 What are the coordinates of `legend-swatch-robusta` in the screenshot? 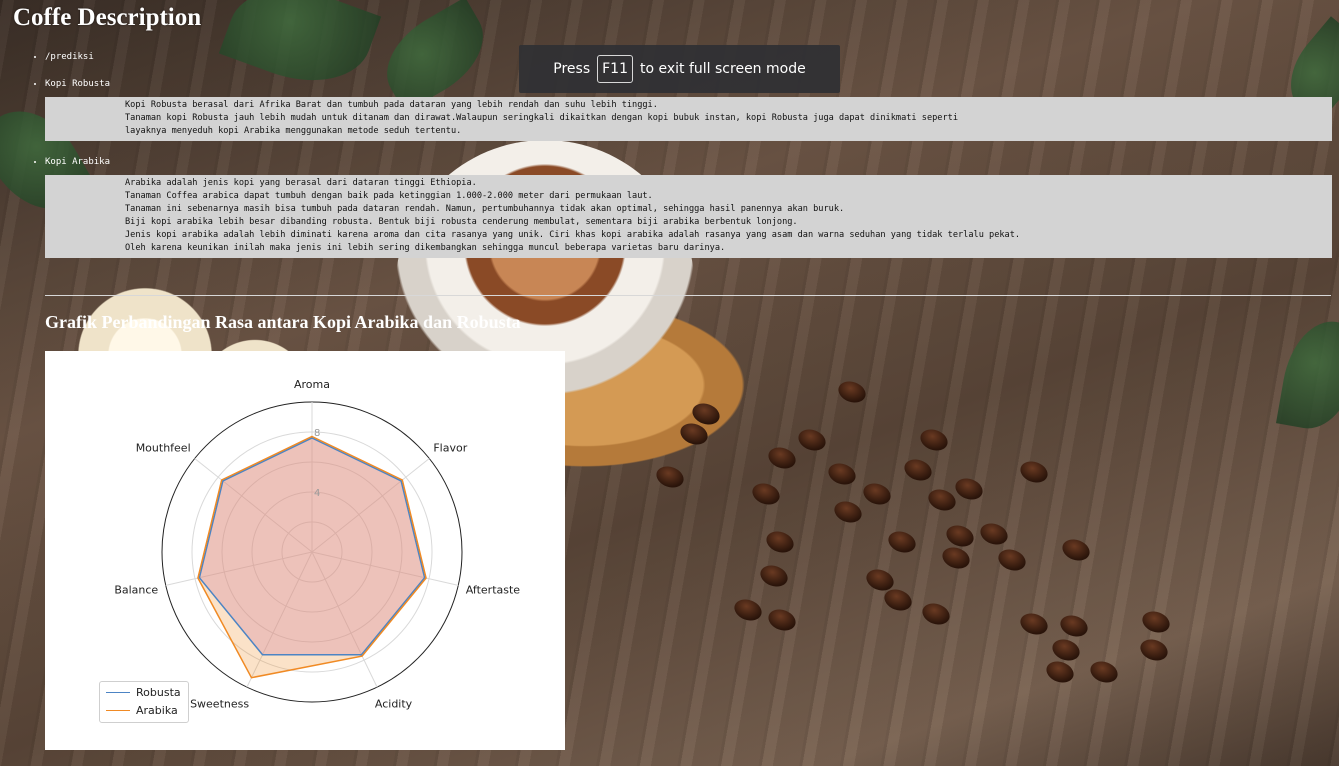 It's located at (118, 692).